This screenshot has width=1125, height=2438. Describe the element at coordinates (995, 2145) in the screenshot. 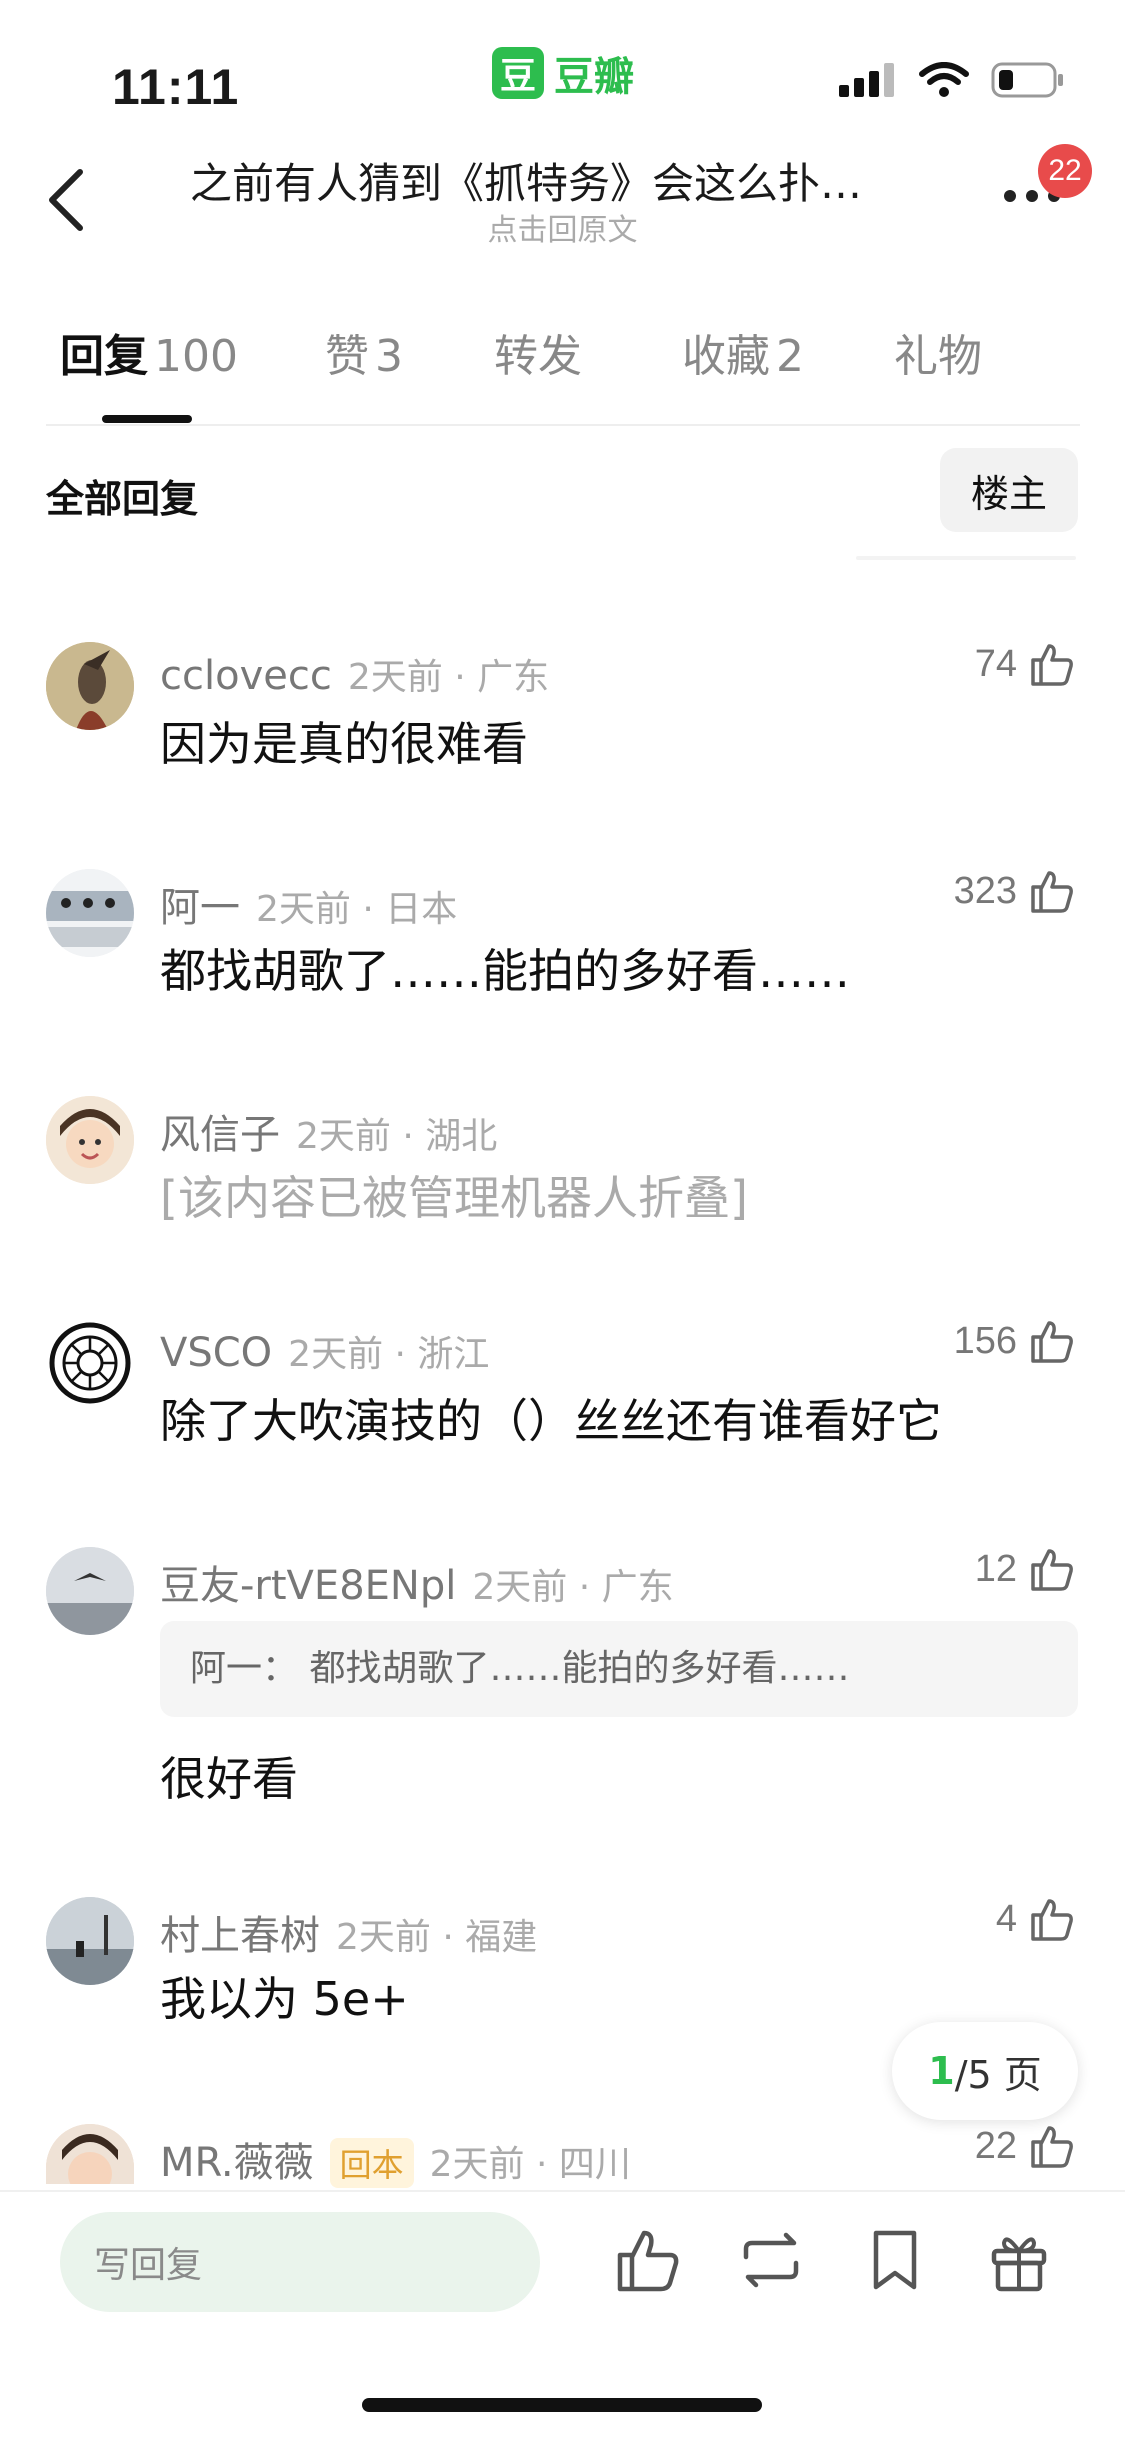

I see `like-count: 22` at that location.